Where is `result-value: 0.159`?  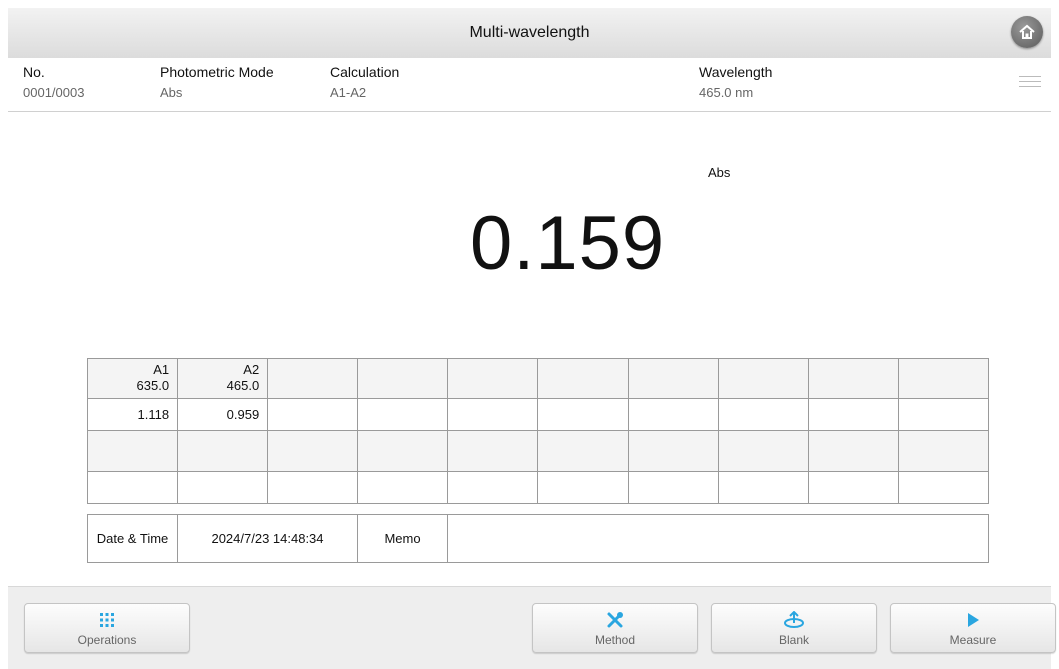
result-value: 0.159 is located at coordinates (568, 243).